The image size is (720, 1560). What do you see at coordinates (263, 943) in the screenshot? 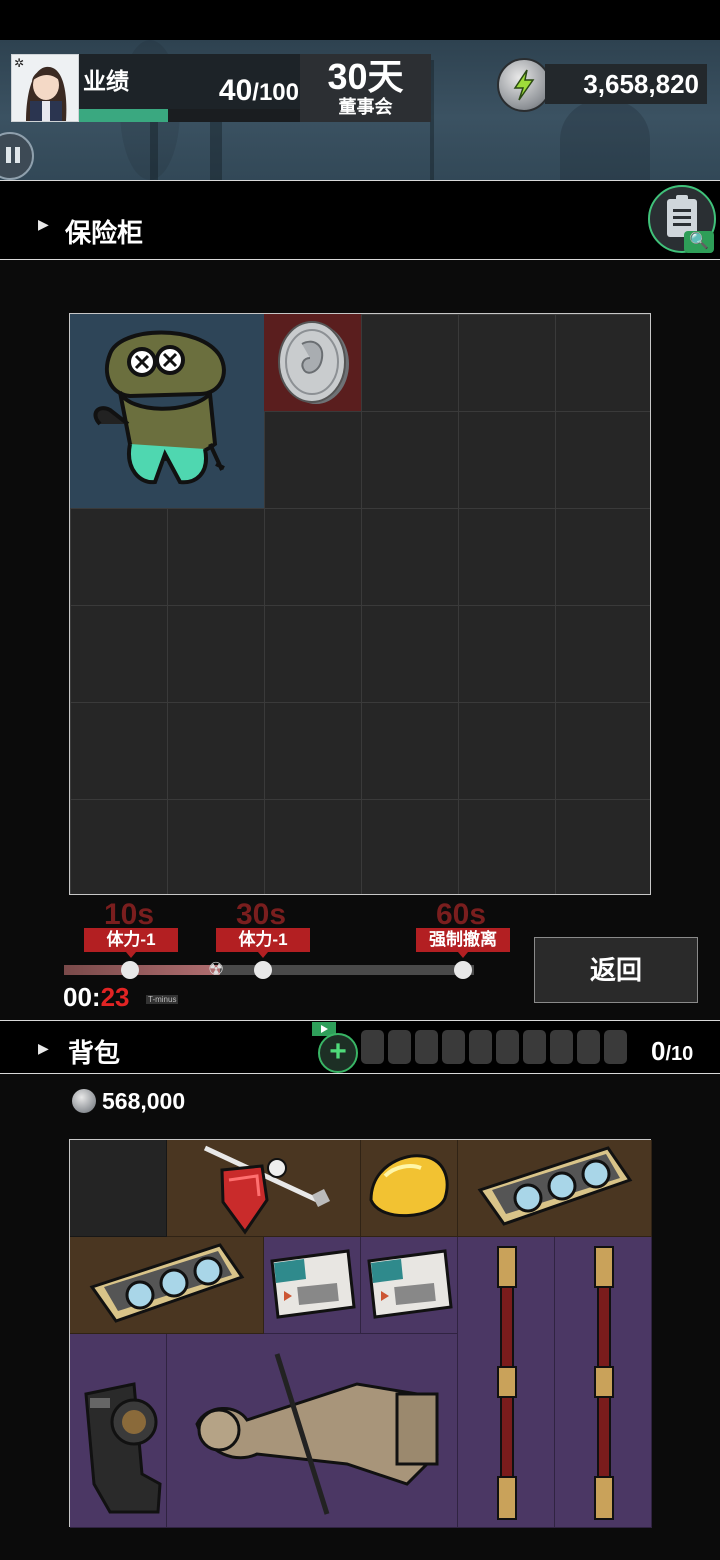
I see `milestone-effect-2: 体力-1` at bounding box center [263, 943].